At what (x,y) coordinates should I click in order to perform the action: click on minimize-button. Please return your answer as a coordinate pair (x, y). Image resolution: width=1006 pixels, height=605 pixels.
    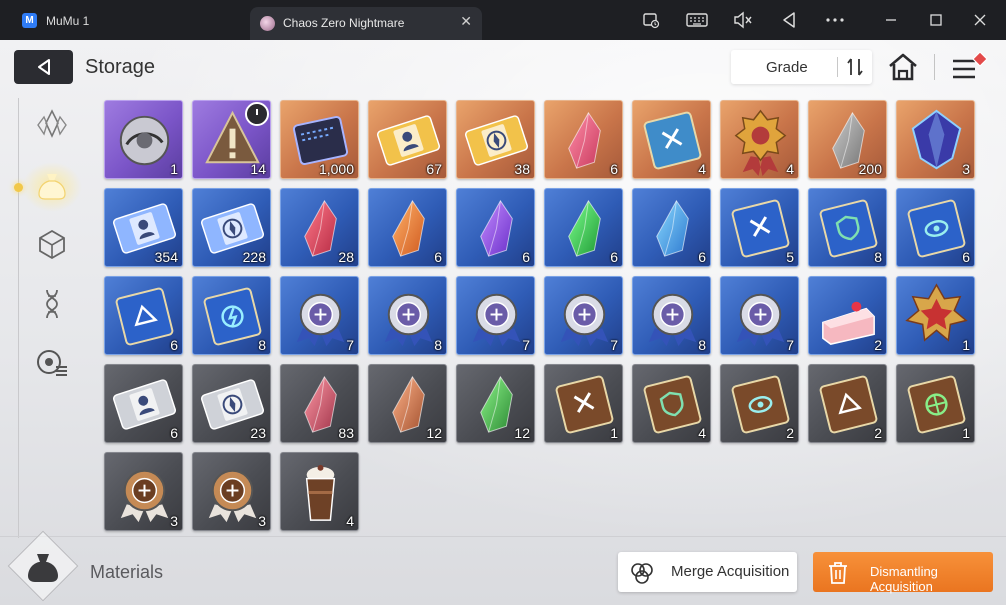
    Looking at the image, I should click on (891, 20).